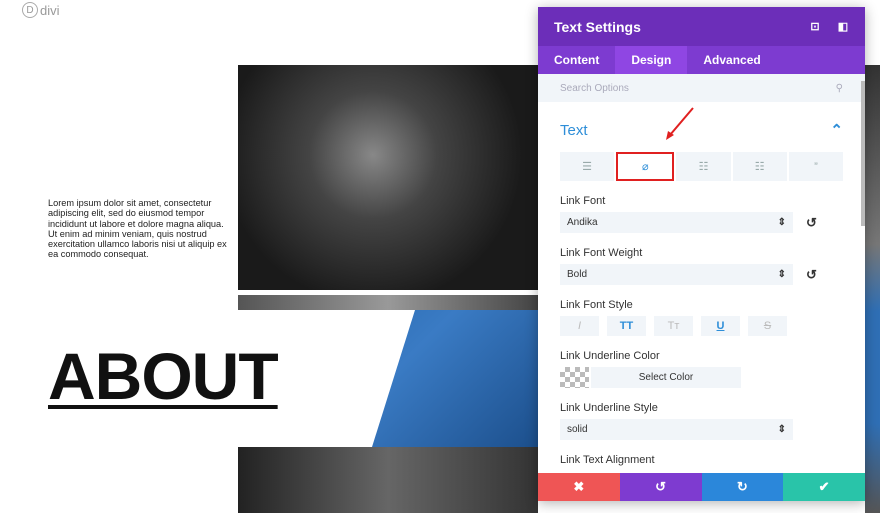 The width and height of the screenshot is (880, 513). I want to click on search-icon: ⚲, so click(839, 88).